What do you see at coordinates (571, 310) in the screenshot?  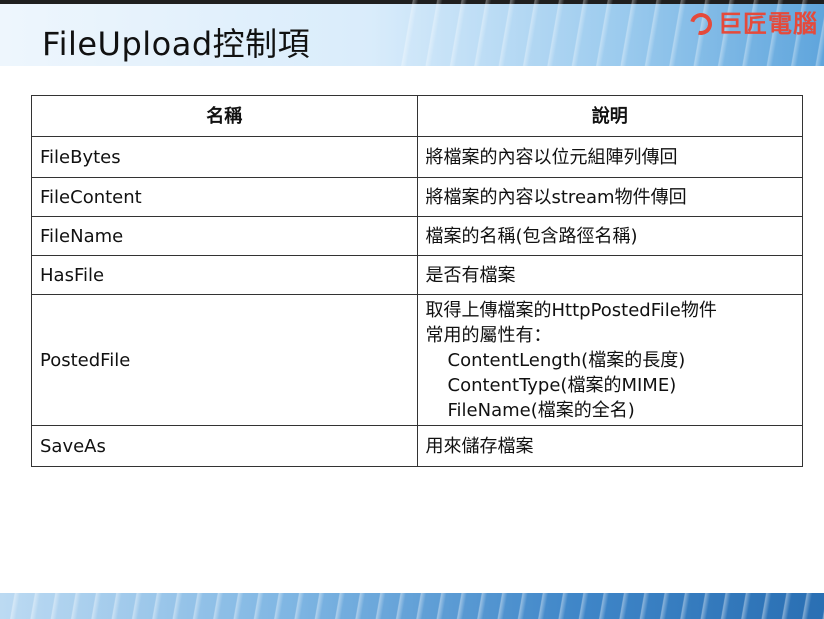 I see `description-line: 取得上傳檔案的HttpPostedFile物件` at bounding box center [571, 310].